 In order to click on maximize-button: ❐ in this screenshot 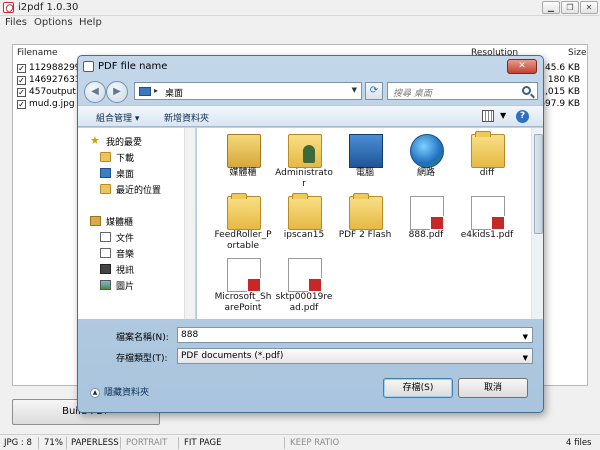, I will do `click(570, 7)`.